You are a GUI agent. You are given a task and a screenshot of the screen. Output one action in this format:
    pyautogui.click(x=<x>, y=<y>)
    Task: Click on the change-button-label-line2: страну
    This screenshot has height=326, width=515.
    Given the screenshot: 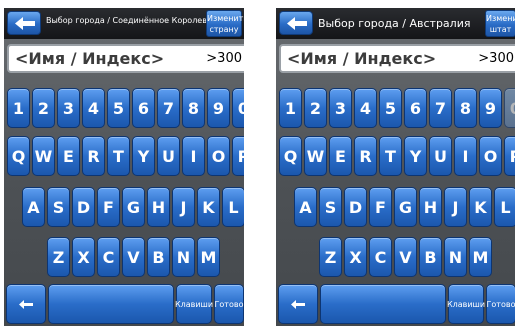 What is the action you would take?
    pyautogui.click(x=224, y=29)
    